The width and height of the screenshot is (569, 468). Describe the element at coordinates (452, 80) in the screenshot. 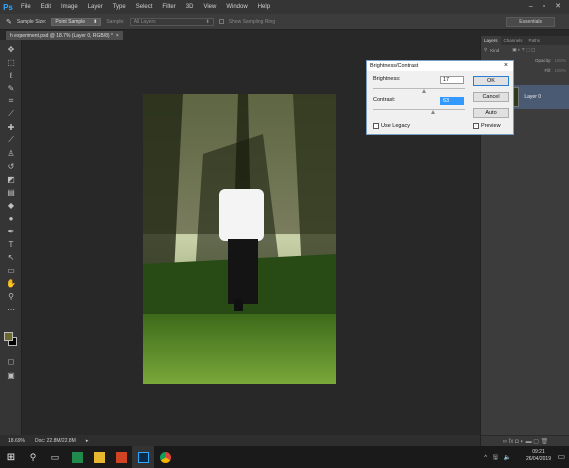

I see `brightness-input: 17` at that location.